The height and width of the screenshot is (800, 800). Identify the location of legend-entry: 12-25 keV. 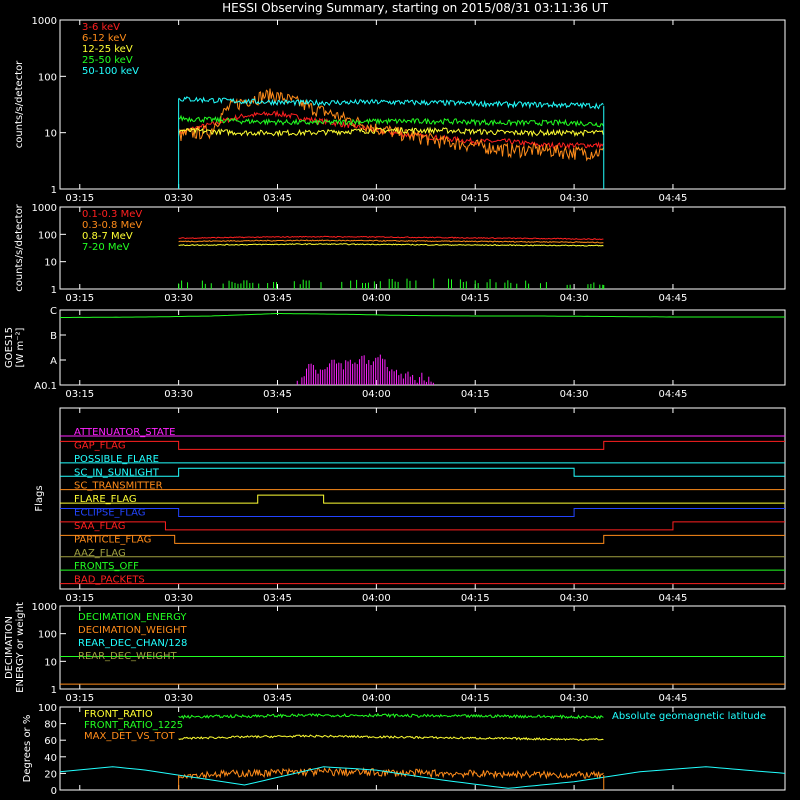
(107, 49).